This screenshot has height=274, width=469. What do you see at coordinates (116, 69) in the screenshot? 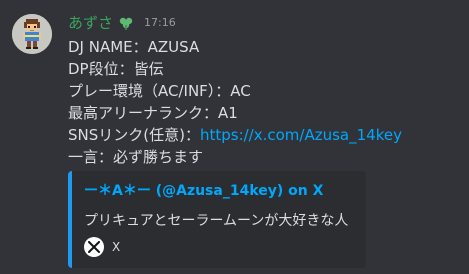
I see `message-line: DP段位：皆伝` at bounding box center [116, 69].